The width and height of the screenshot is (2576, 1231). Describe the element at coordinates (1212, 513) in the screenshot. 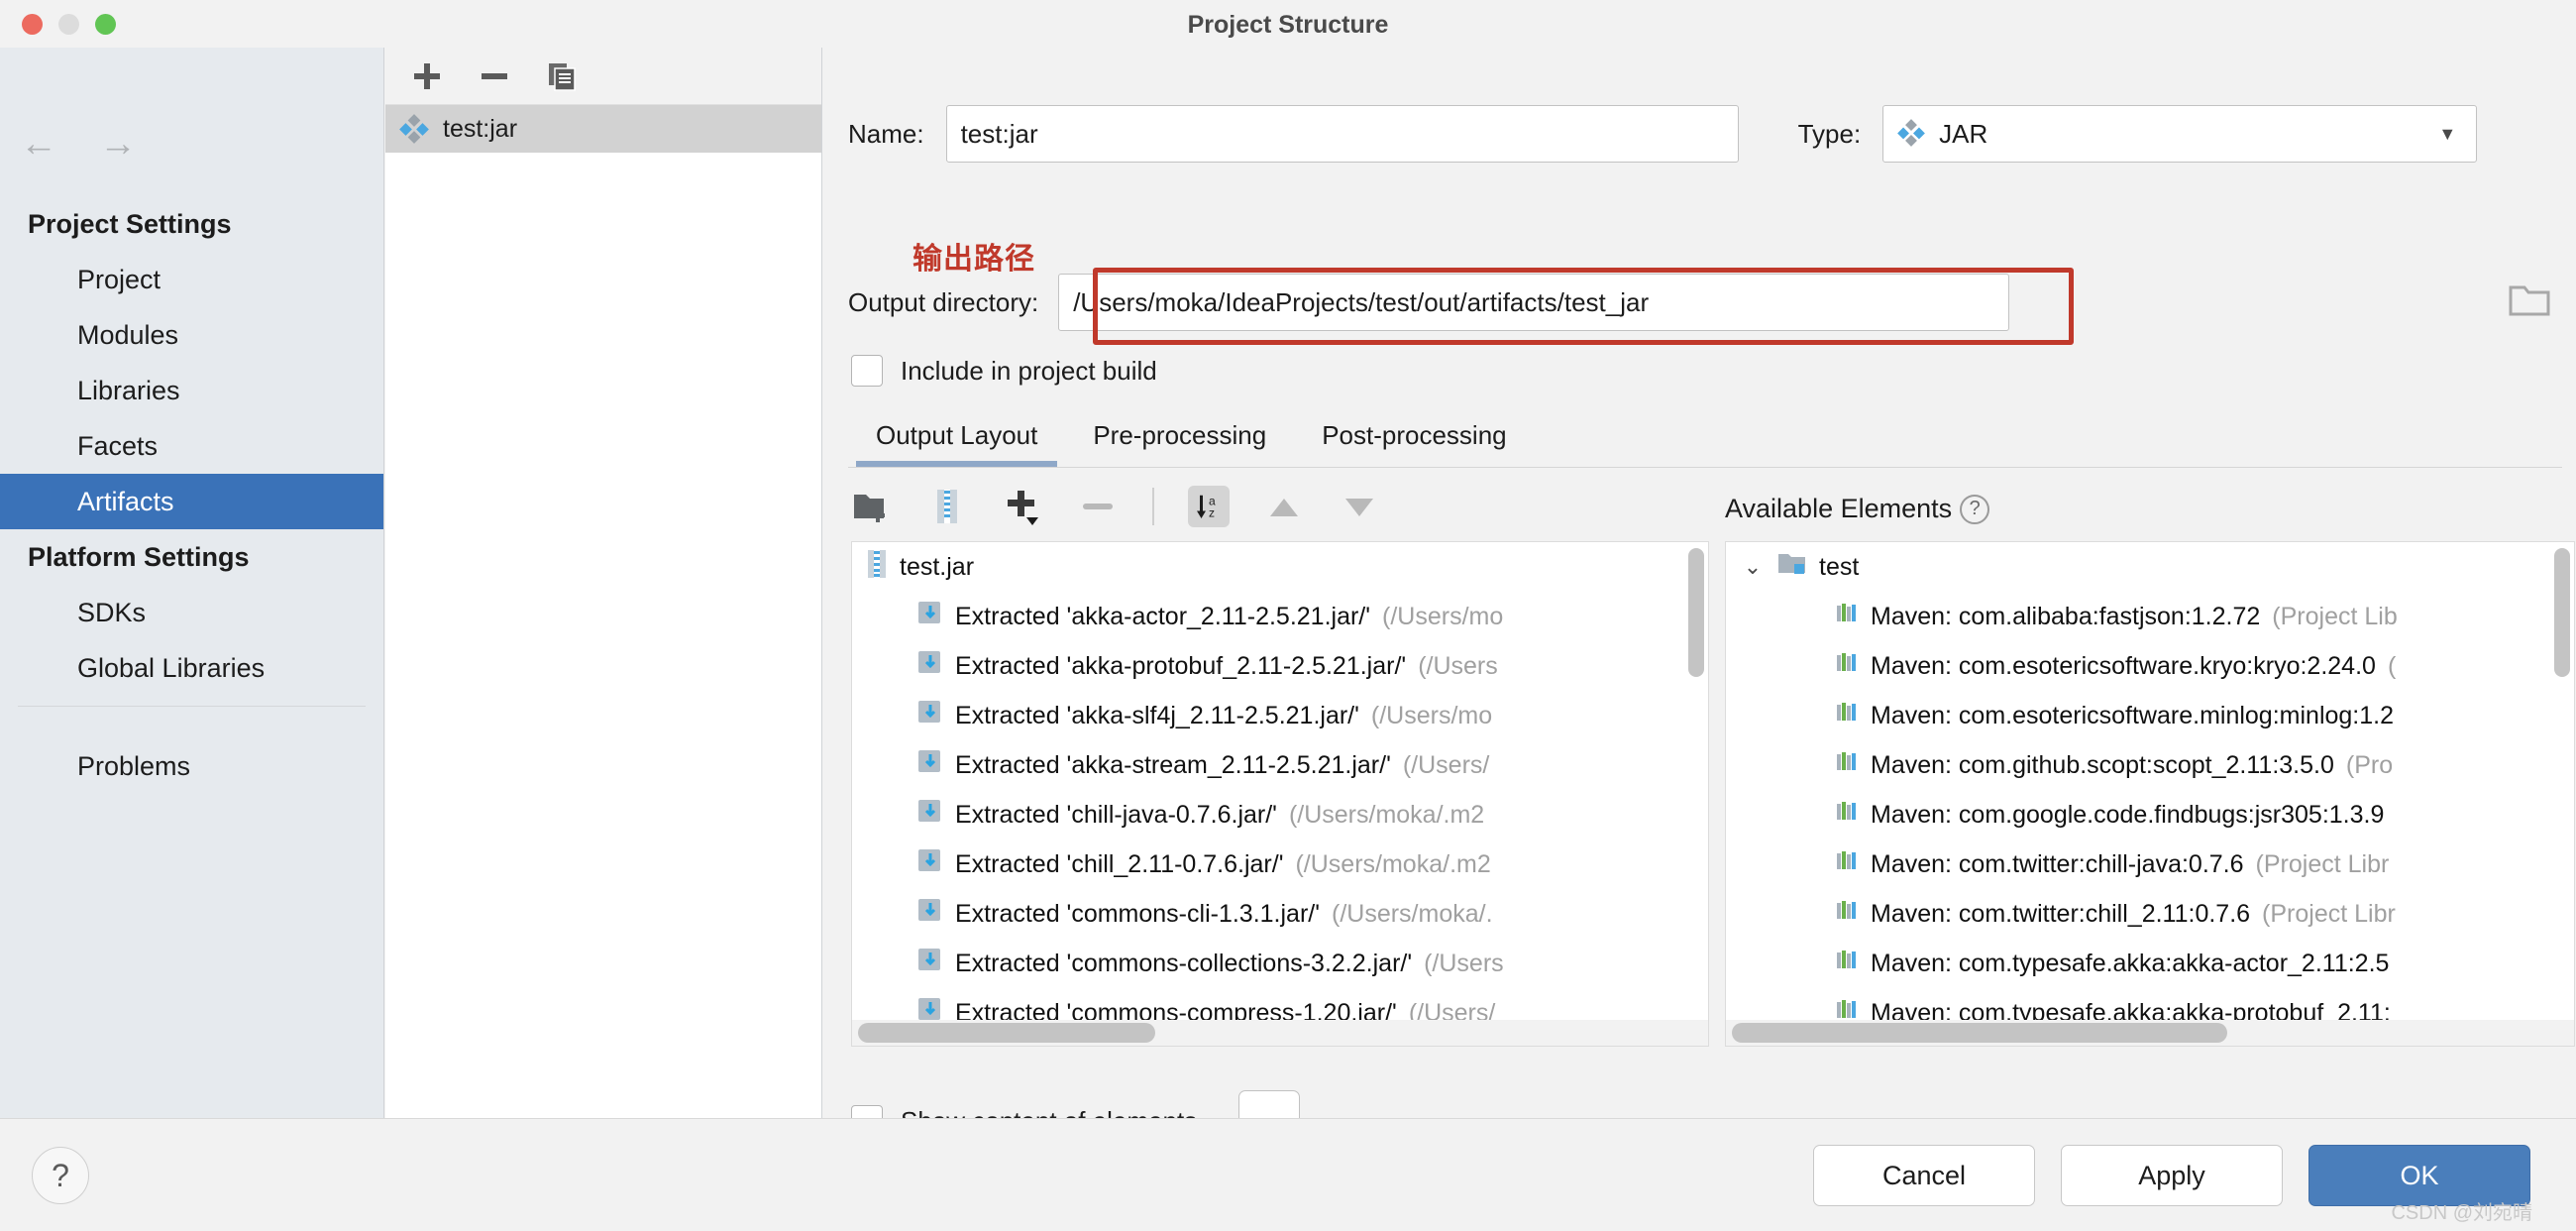

I see `svg-text: z` at that location.